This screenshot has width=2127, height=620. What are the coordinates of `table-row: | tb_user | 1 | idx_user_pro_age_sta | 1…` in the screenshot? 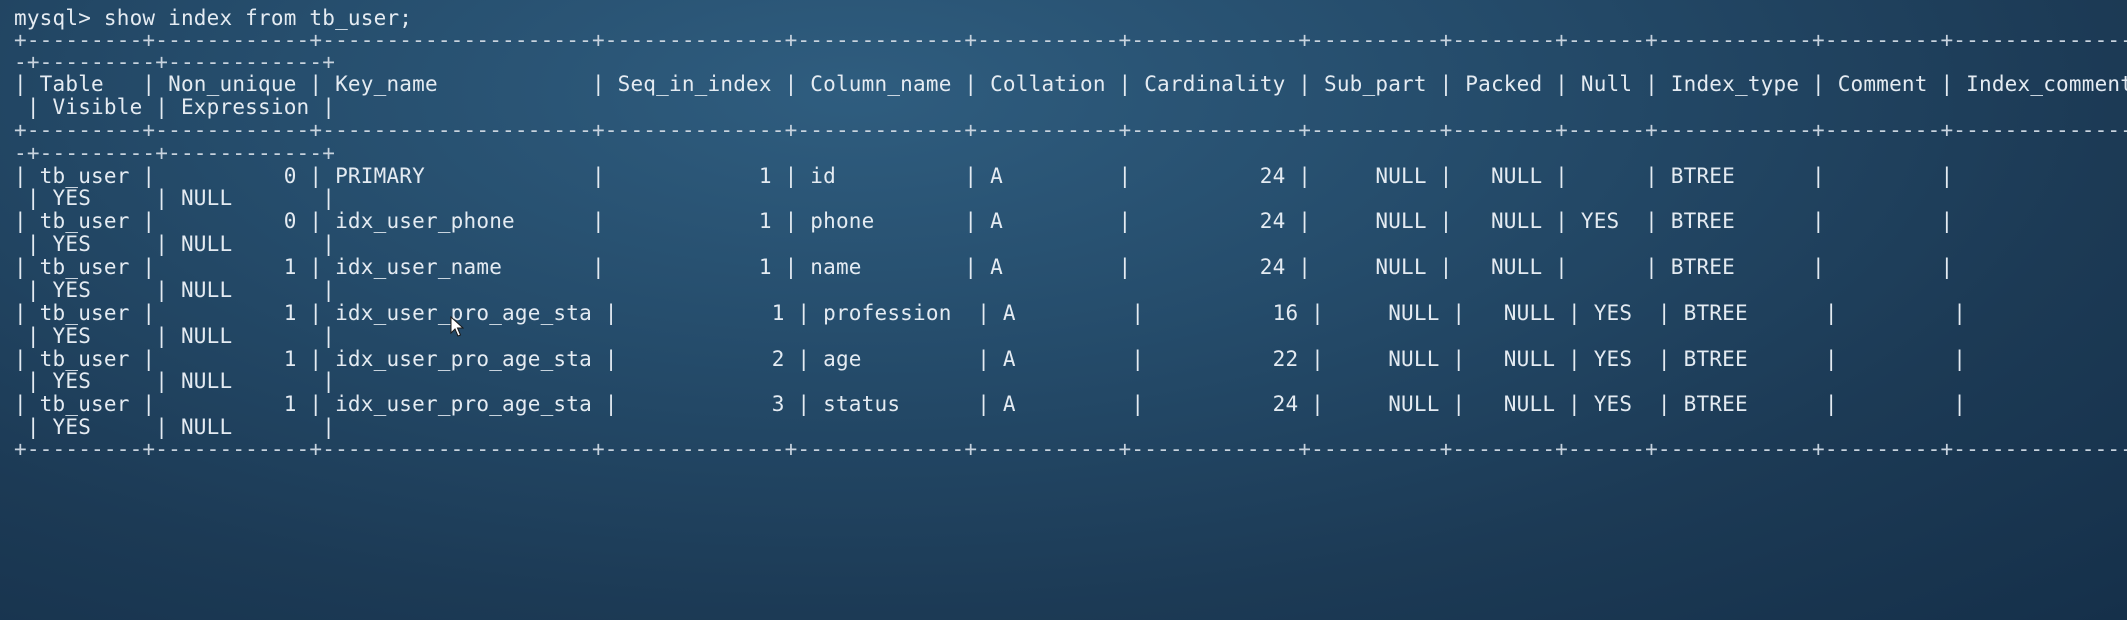 It's located at (990, 313).